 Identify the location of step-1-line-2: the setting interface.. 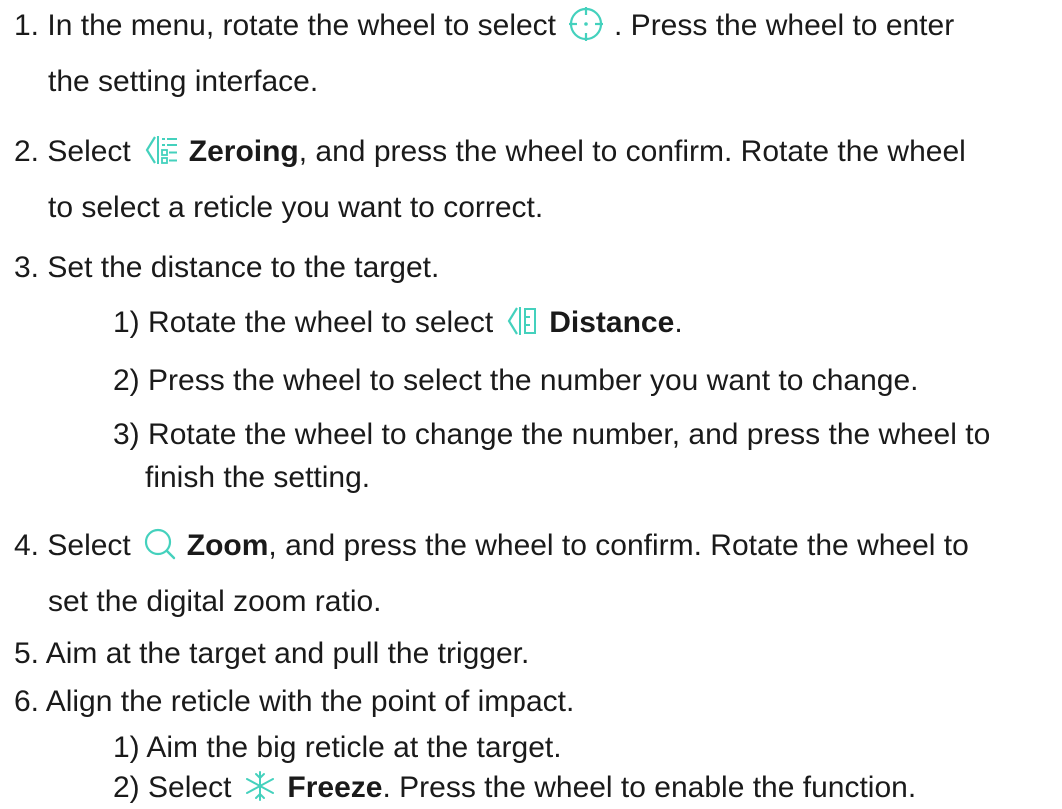
(183, 81).